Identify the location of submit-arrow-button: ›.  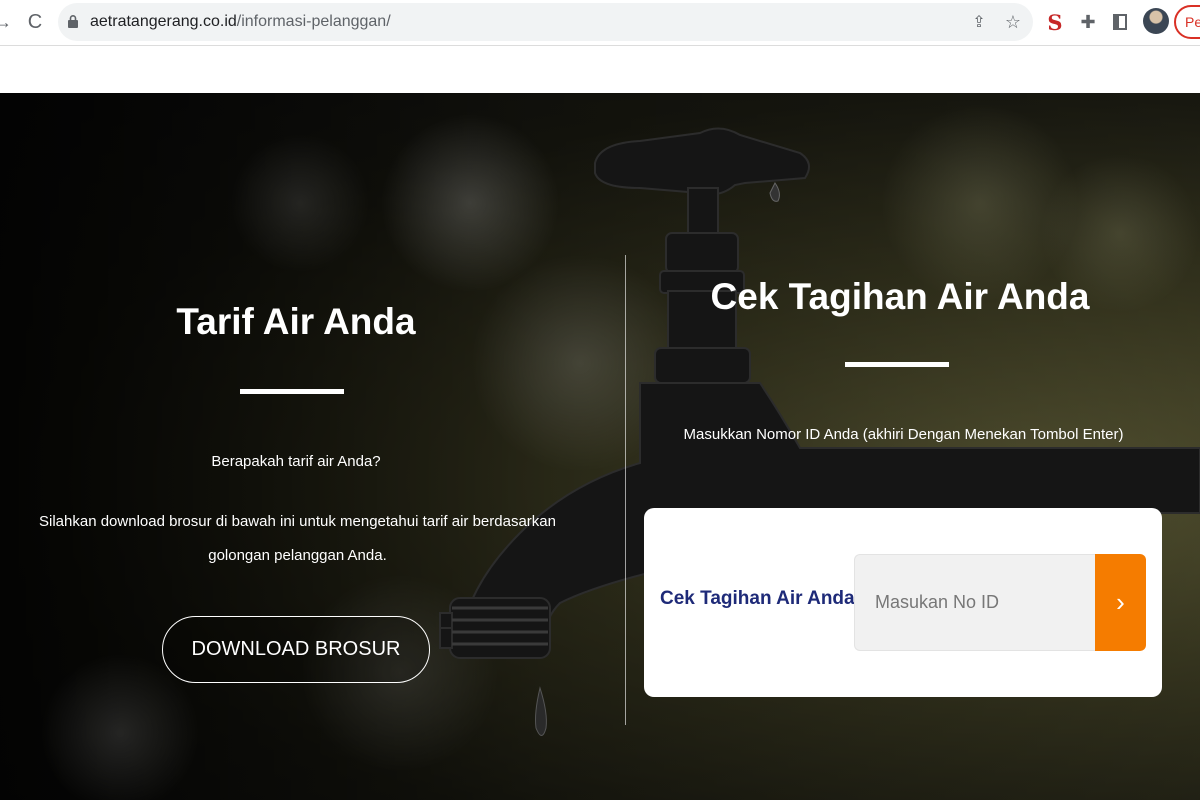
(1120, 602).